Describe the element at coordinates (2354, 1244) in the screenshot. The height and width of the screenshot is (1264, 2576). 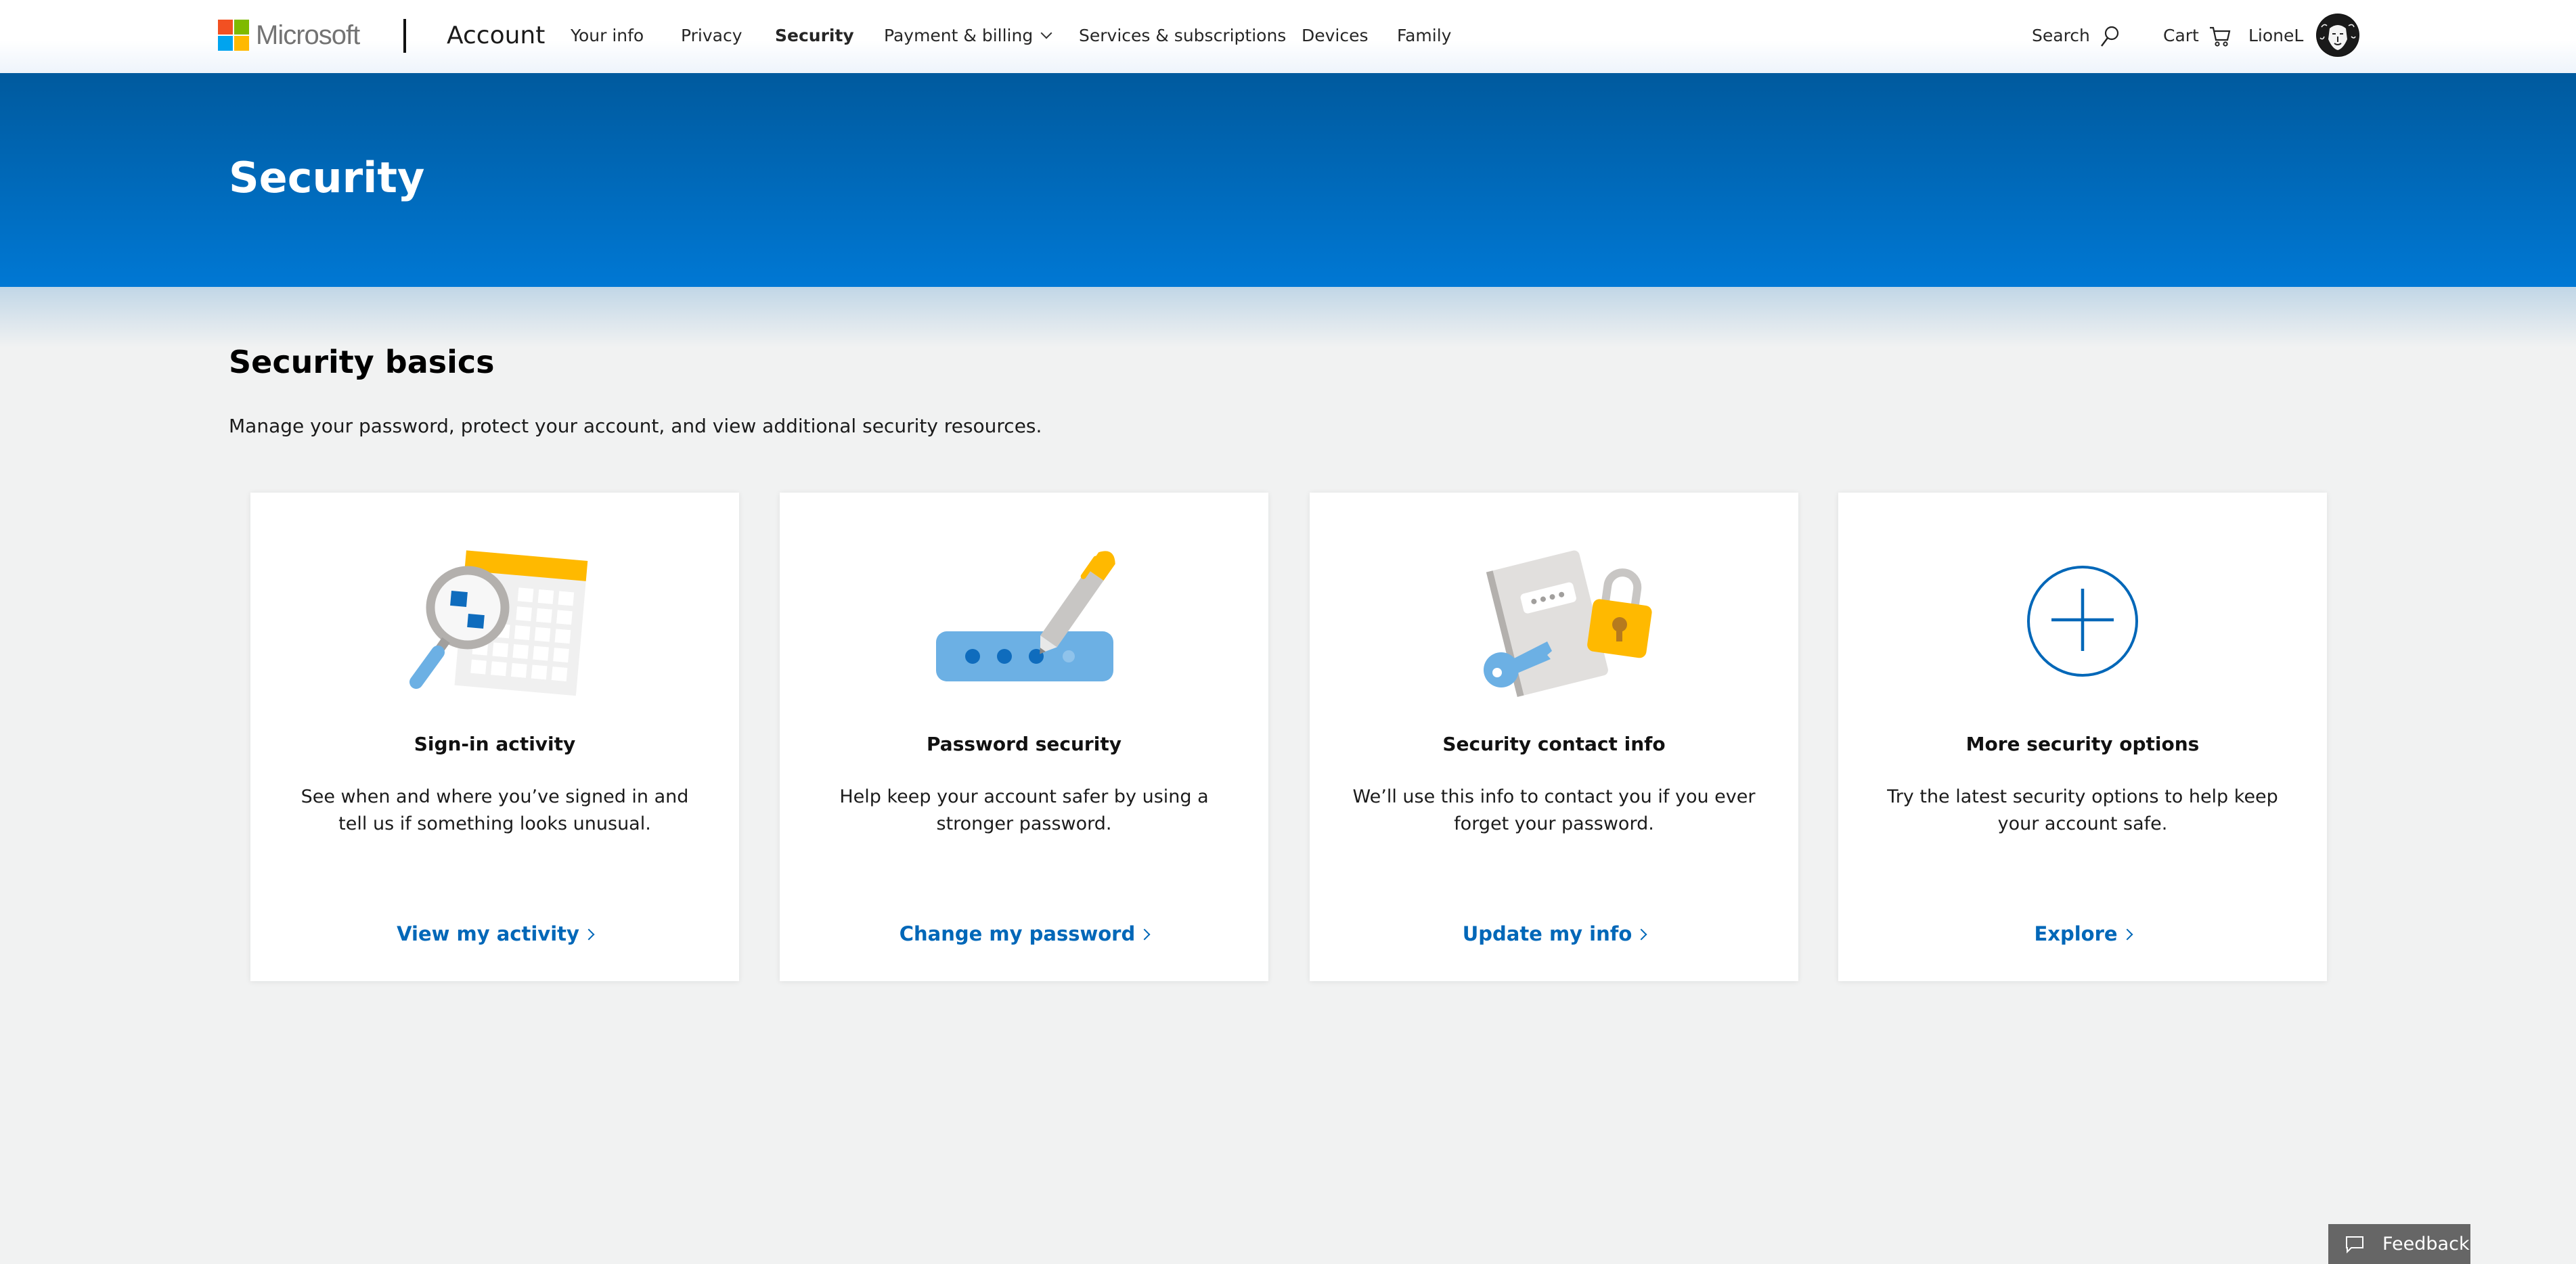
I see `chat-bubble-icon` at that location.